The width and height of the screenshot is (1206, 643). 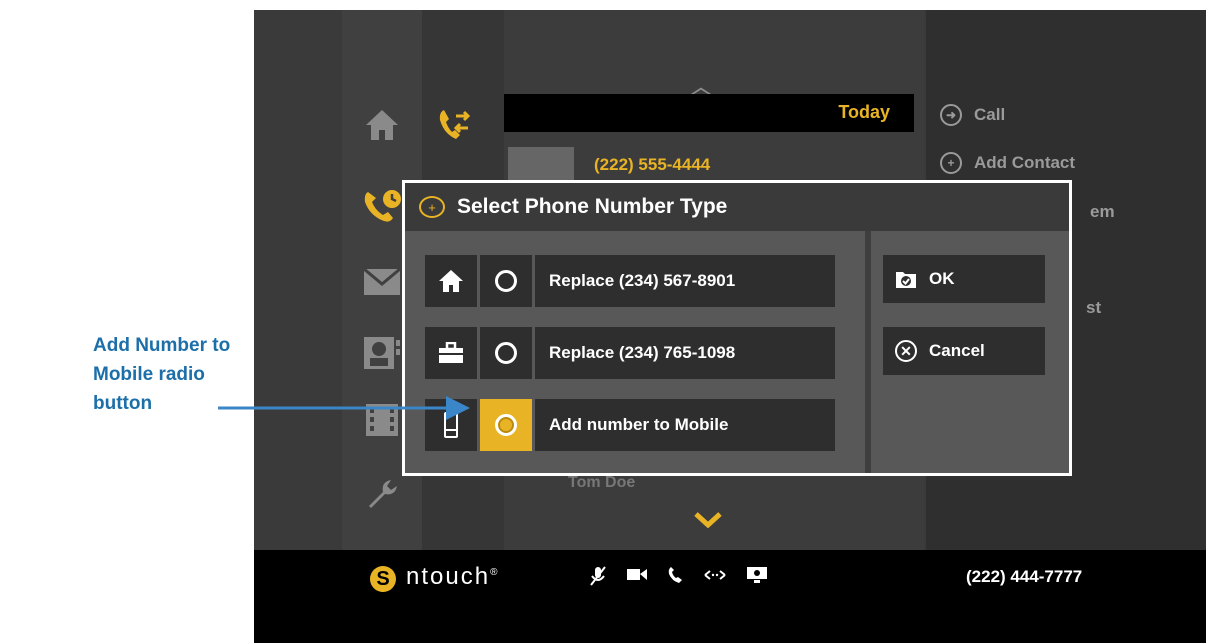 What do you see at coordinates (602, 482) in the screenshot?
I see `partial-entry-name: Tom Doe` at bounding box center [602, 482].